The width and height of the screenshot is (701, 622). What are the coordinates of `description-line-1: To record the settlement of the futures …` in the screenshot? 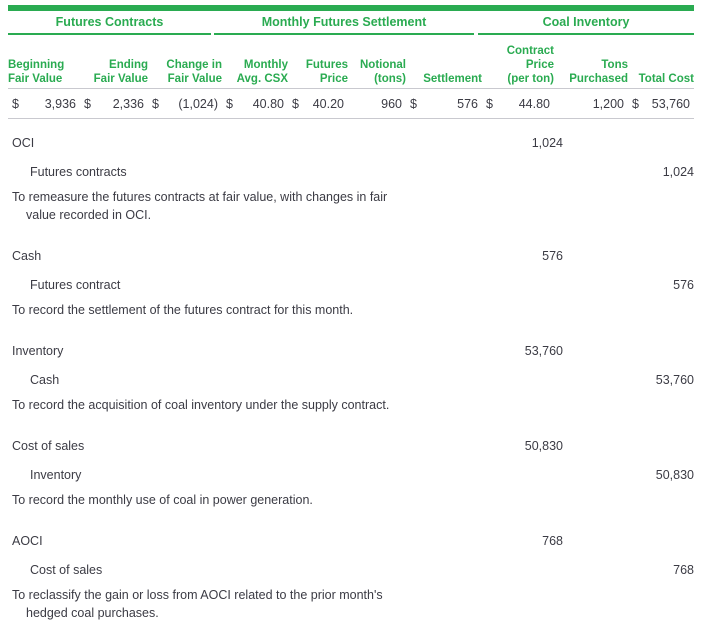 It's located at (183, 310).